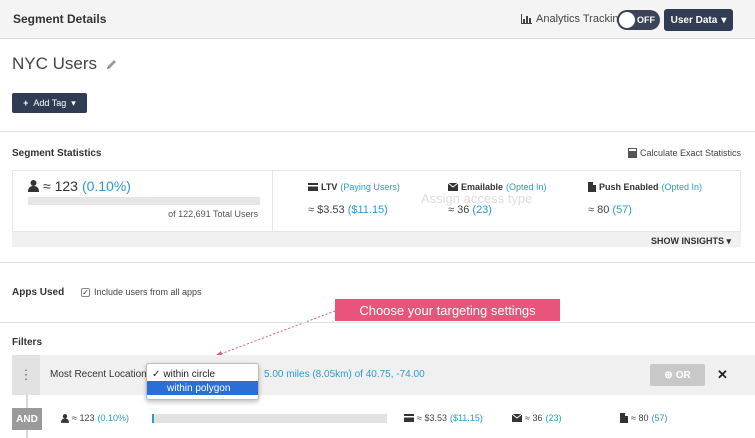 The height and width of the screenshot is (438, 755). What do you see at coordinates (632, 153) in the screenshot?
I see `calculator-icon` at bounding box center [632, 153].